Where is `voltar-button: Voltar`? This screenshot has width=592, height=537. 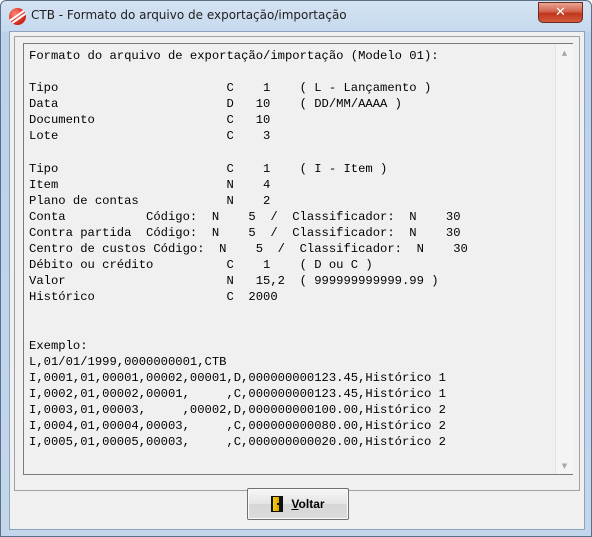
voltar-button: Voltar is located at coordinates (298, 504).